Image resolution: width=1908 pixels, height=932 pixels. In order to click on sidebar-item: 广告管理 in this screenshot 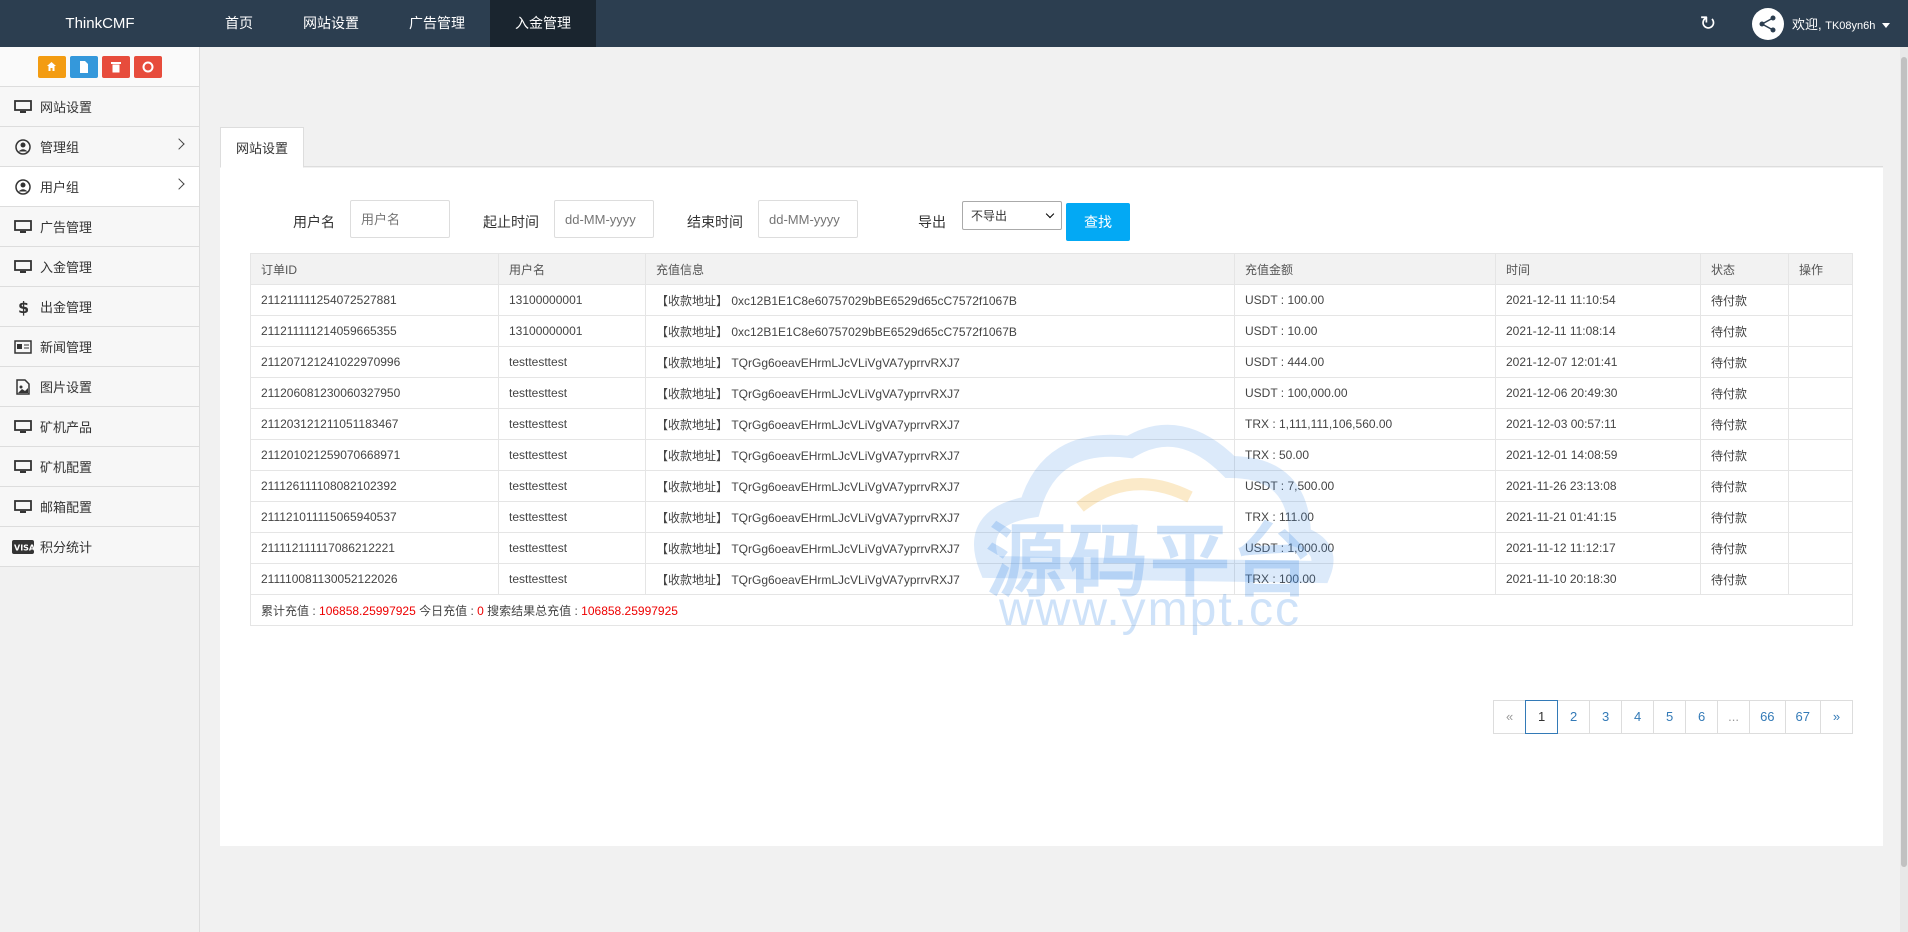, I will do `click(99, 227)`.